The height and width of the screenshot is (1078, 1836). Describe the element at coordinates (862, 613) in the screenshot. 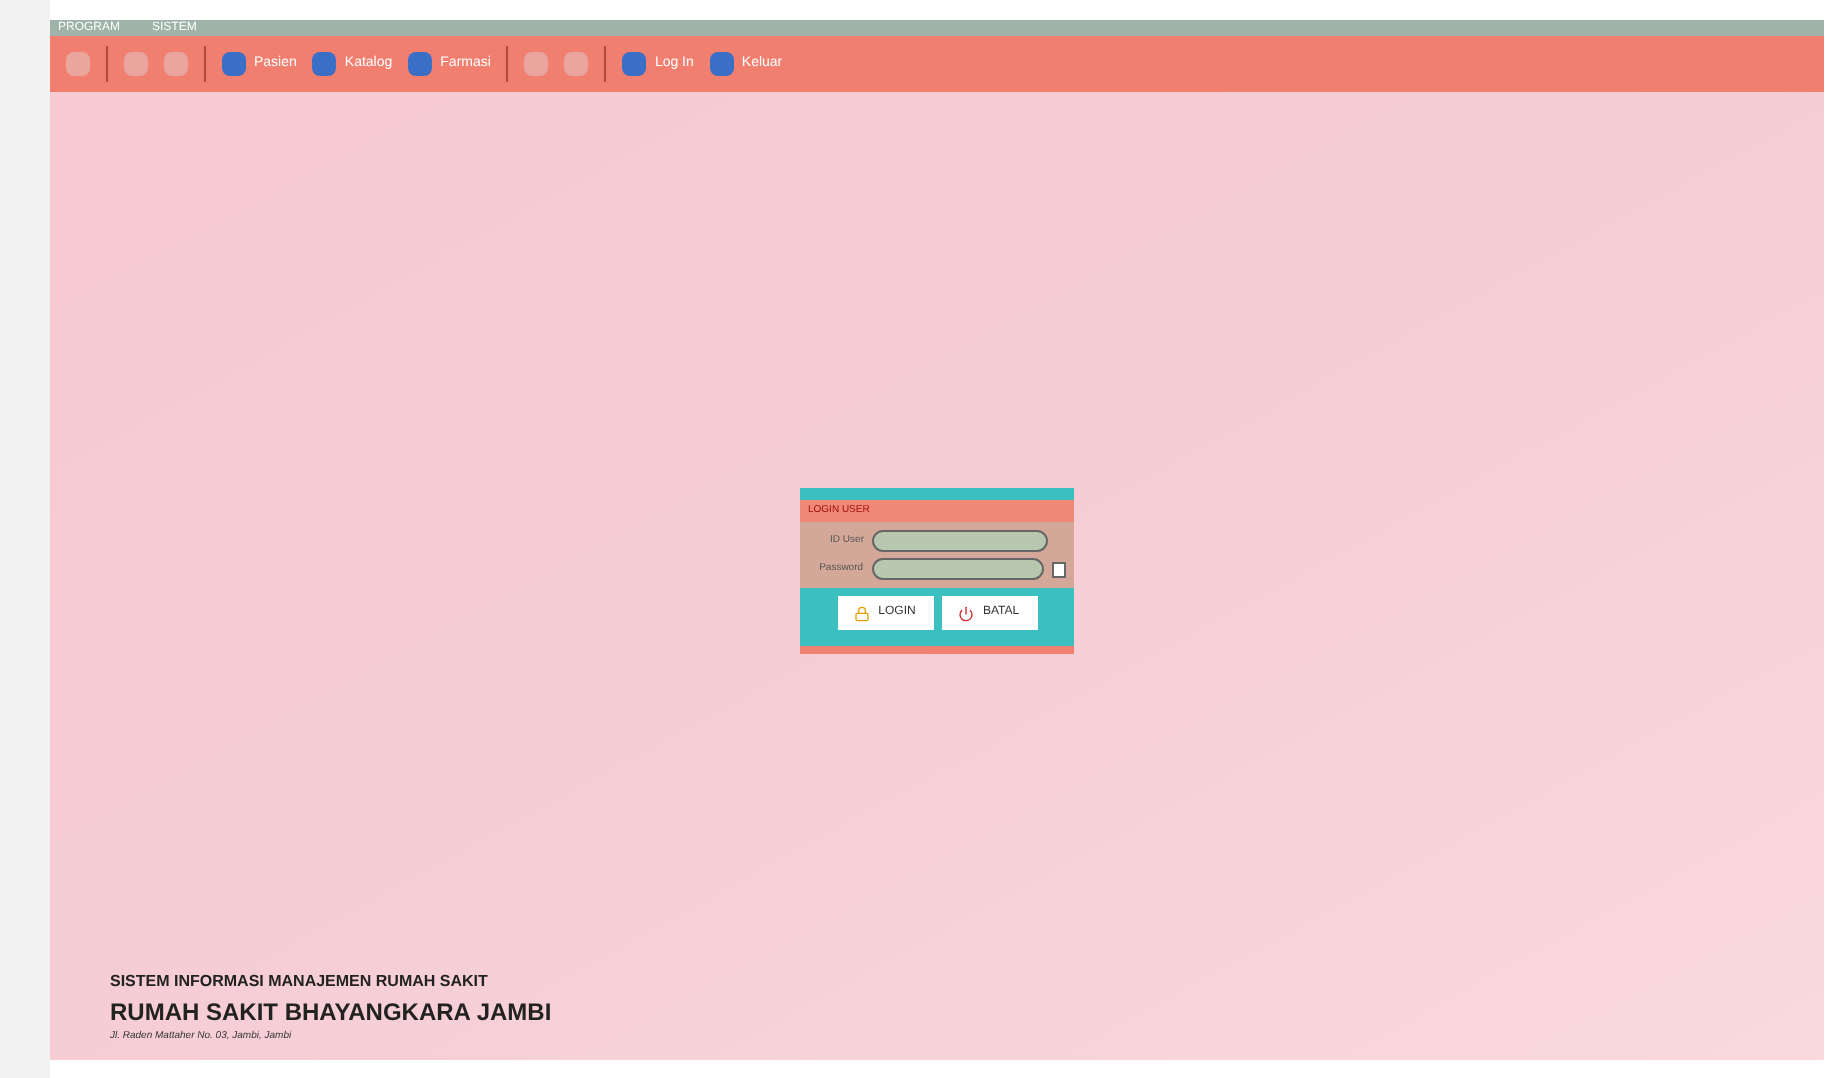

I see `lock-icon` at that location.